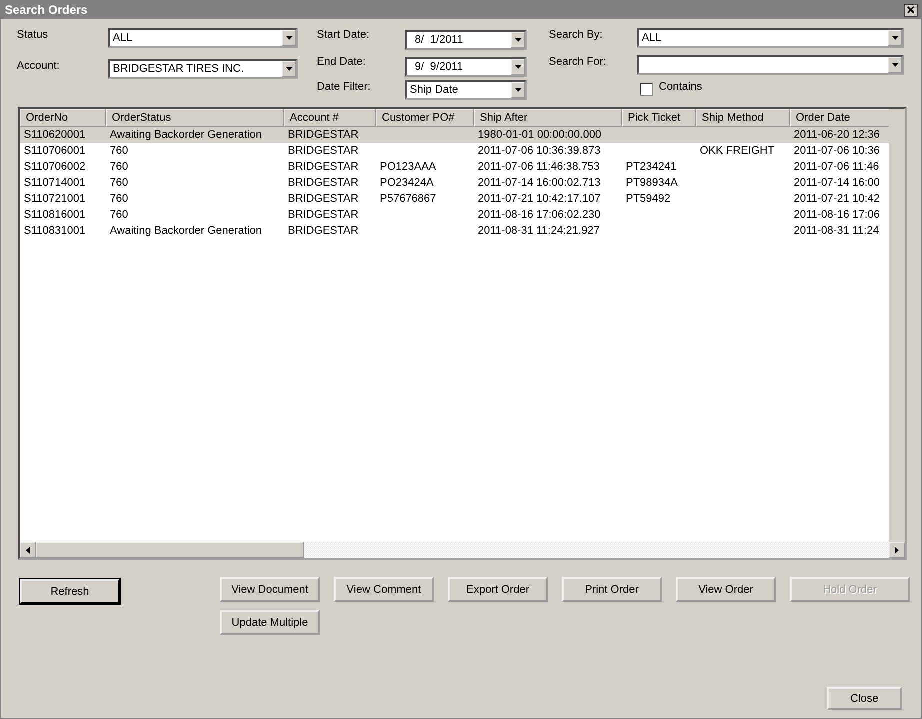  Describe the element at coordinates (652, 183) in the screenshot. I see `table-cell: PT98934A` at that location.